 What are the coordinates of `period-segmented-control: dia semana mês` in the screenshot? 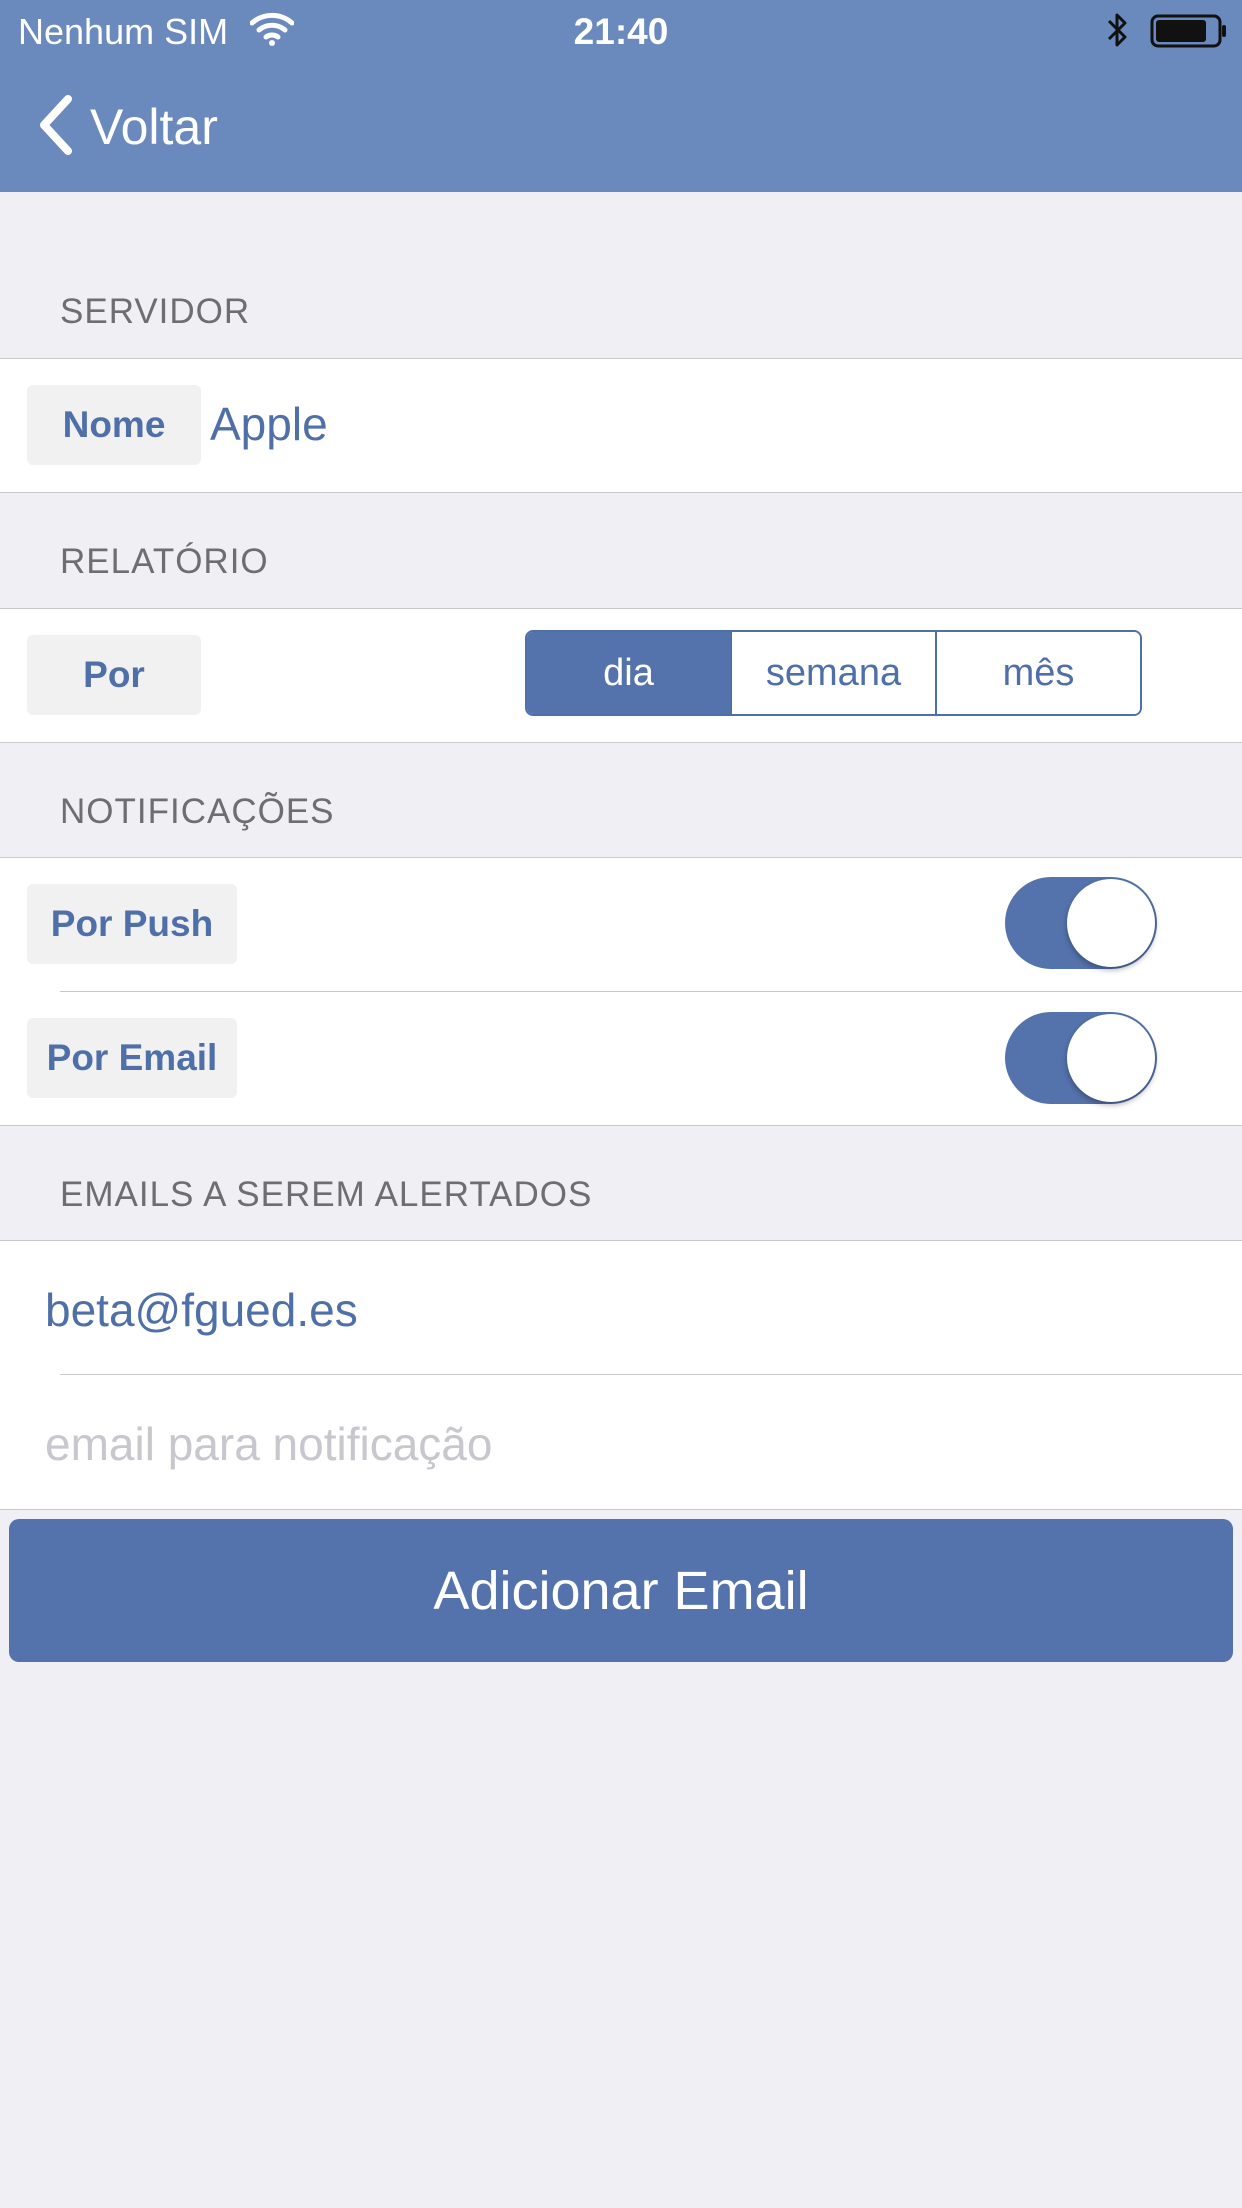 It's located at (833, 673).